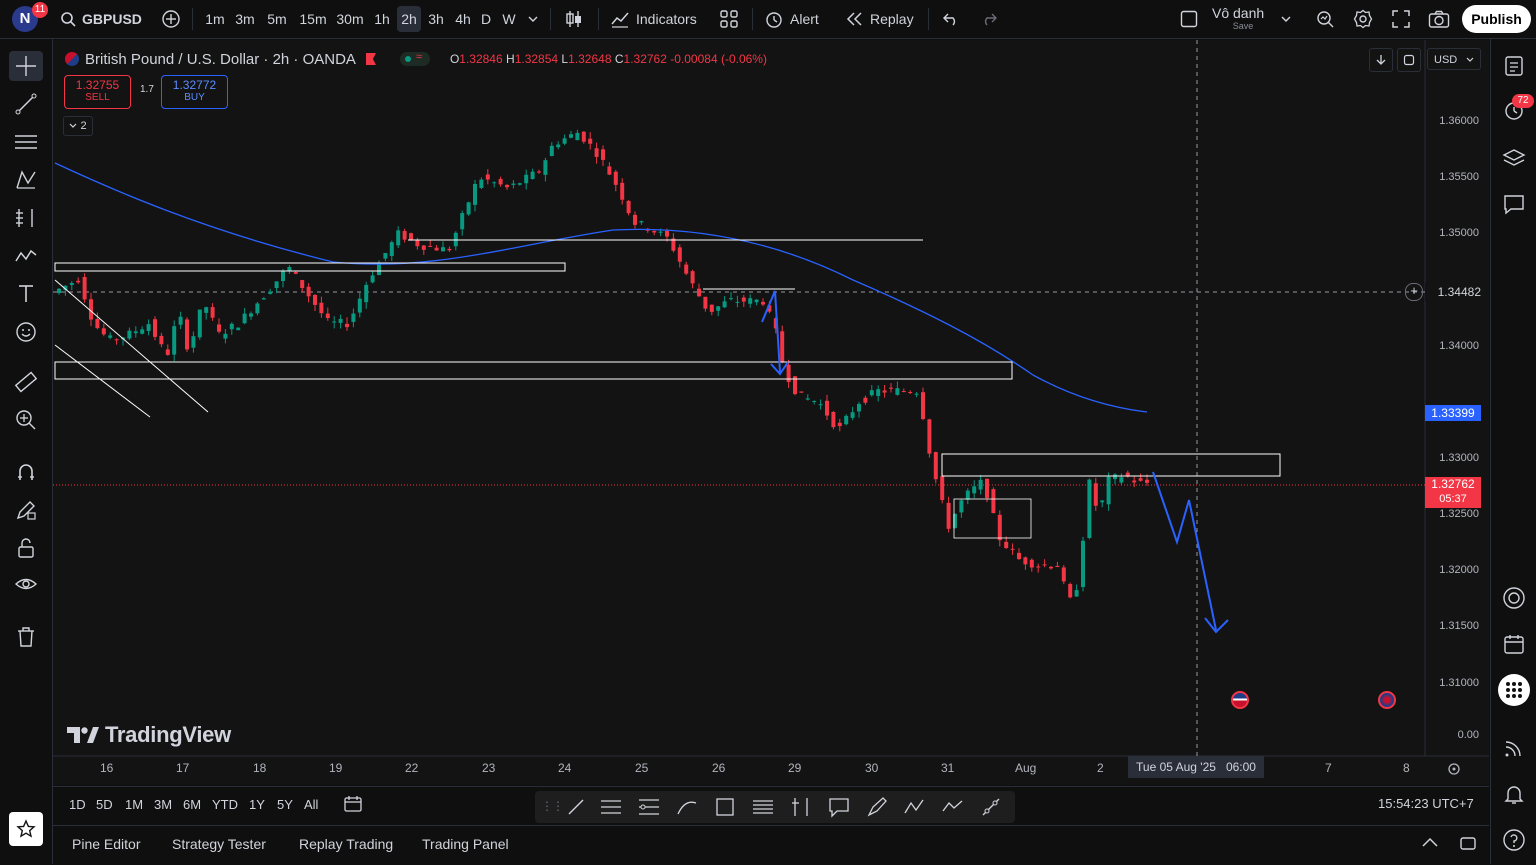 This screenshot has height=865, width=1536. I want to click on hide-drawings-tool, so click(26, 584).